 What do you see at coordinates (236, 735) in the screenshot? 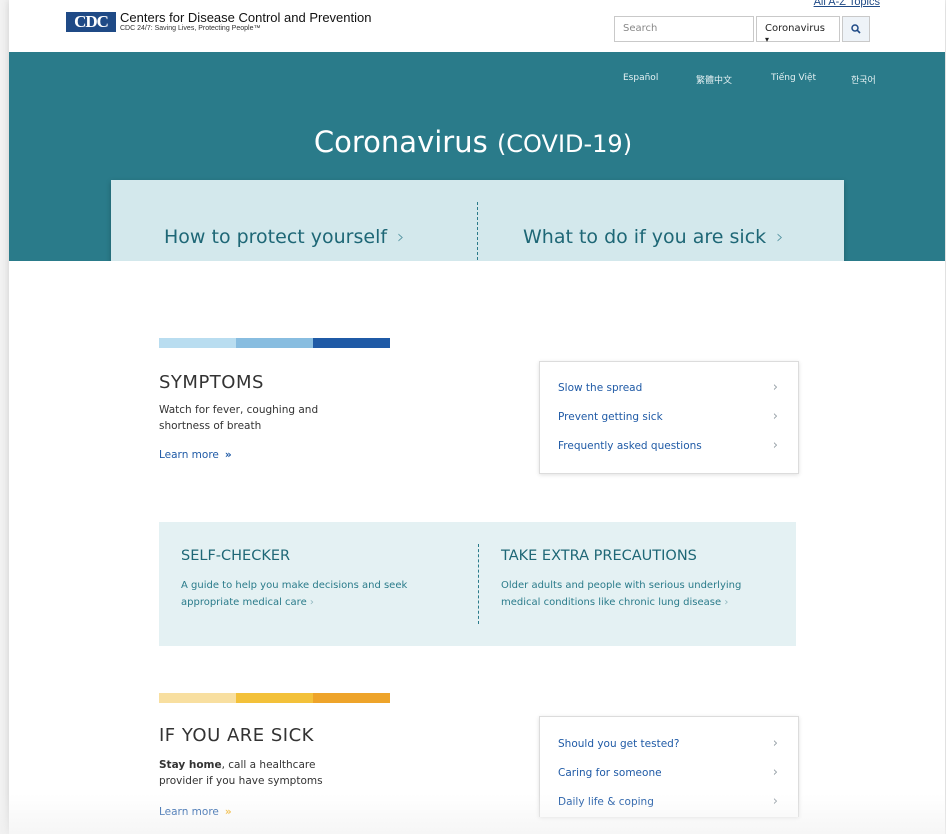
I see `if-sick-title: IF YOU ARE SICK` at bounding box center [236, 735].